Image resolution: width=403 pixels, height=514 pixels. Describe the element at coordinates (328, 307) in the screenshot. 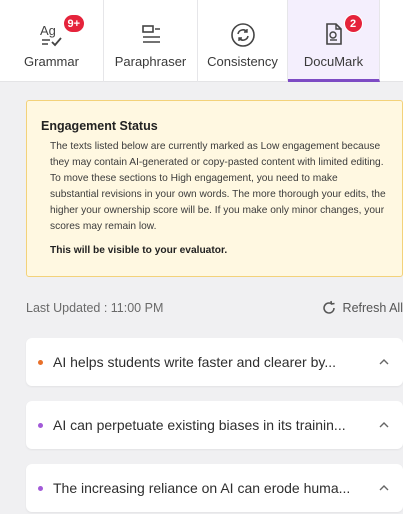

I see `refresh-icon` at that location.